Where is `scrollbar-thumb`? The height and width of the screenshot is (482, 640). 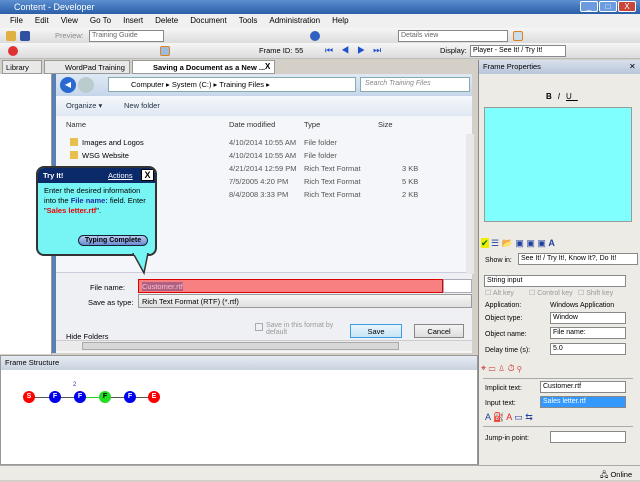 scrollbar-thumb is located at coordinates (240, 346).